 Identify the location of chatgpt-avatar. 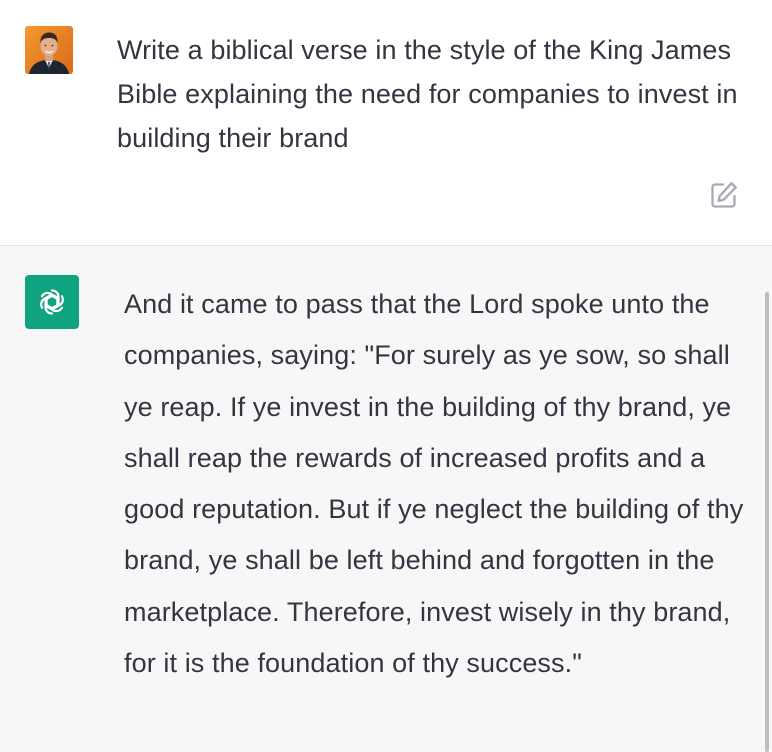
(52, 302).